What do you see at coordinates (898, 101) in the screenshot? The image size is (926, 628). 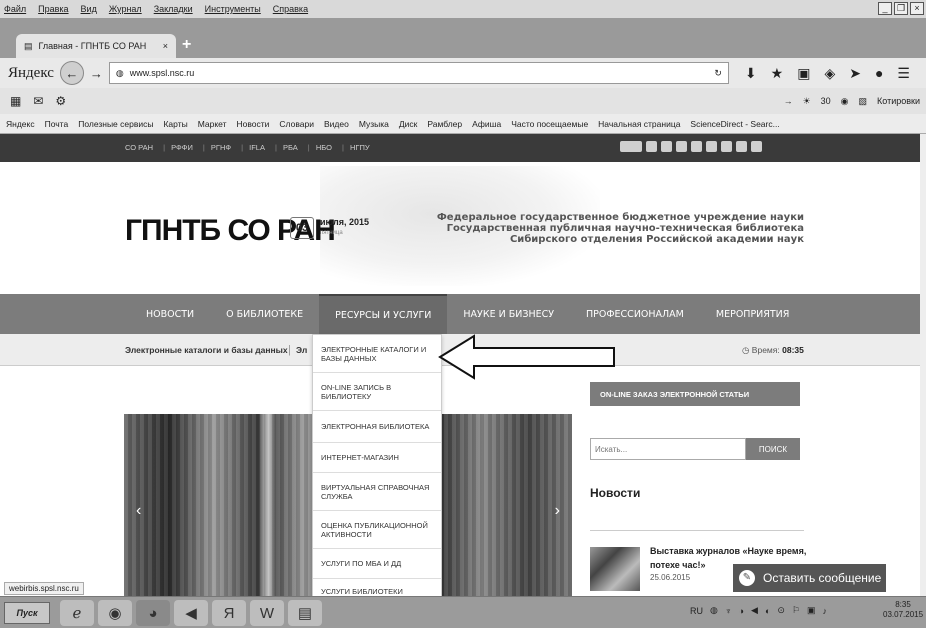 I see `kotirovki-label: Котировки` at bounding box center [898, 101].